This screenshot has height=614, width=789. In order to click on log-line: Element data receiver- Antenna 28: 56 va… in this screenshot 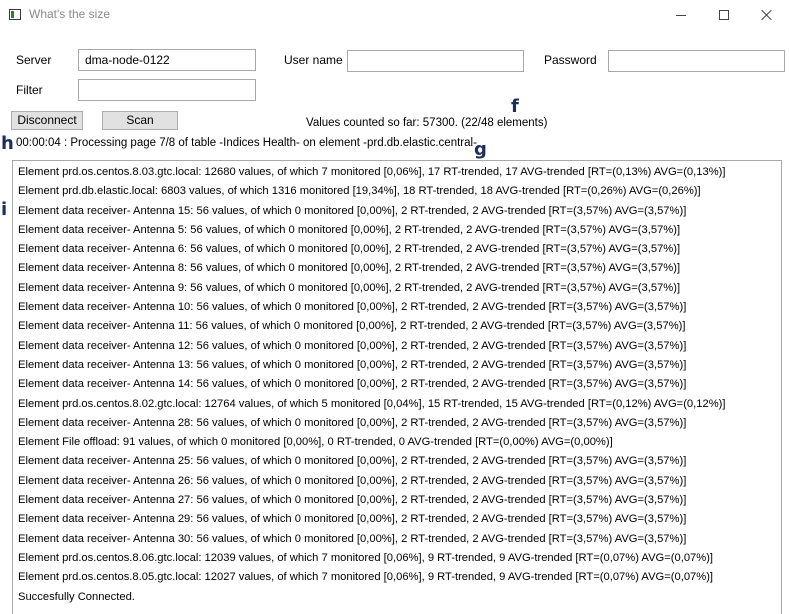, I will do `click(352, 422)`.